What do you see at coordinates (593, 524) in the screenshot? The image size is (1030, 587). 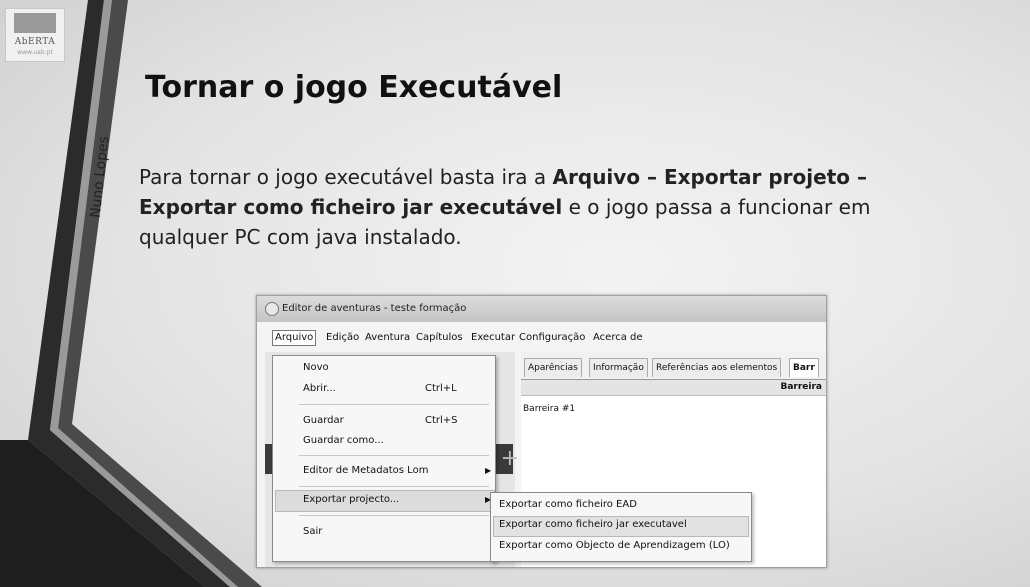 I see `submenu-item-jar: Exportar como ficheiro jar executavel` at bounding box center [593, 524].